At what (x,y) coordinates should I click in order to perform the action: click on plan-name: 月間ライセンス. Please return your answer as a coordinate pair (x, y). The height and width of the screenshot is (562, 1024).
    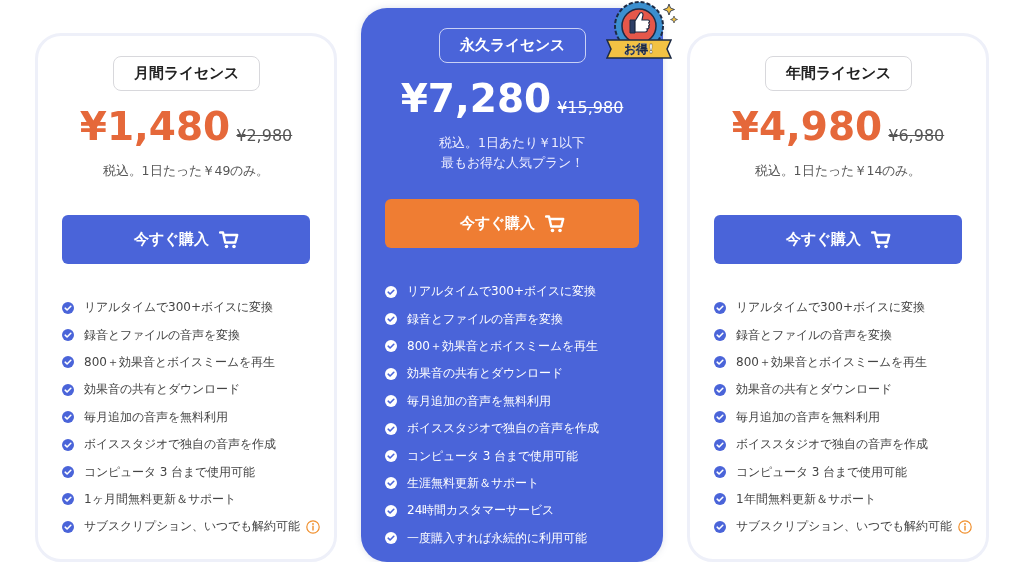
    Looking at the image, I should click on (186, 73).